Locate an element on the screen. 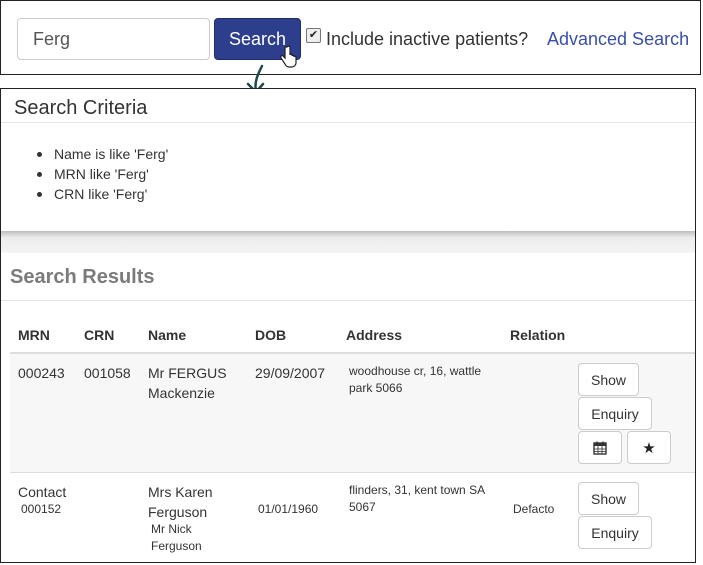 This screenshot has width=703, height=565. checkmark-icon: ✔ is located at coordinates (313, 35).